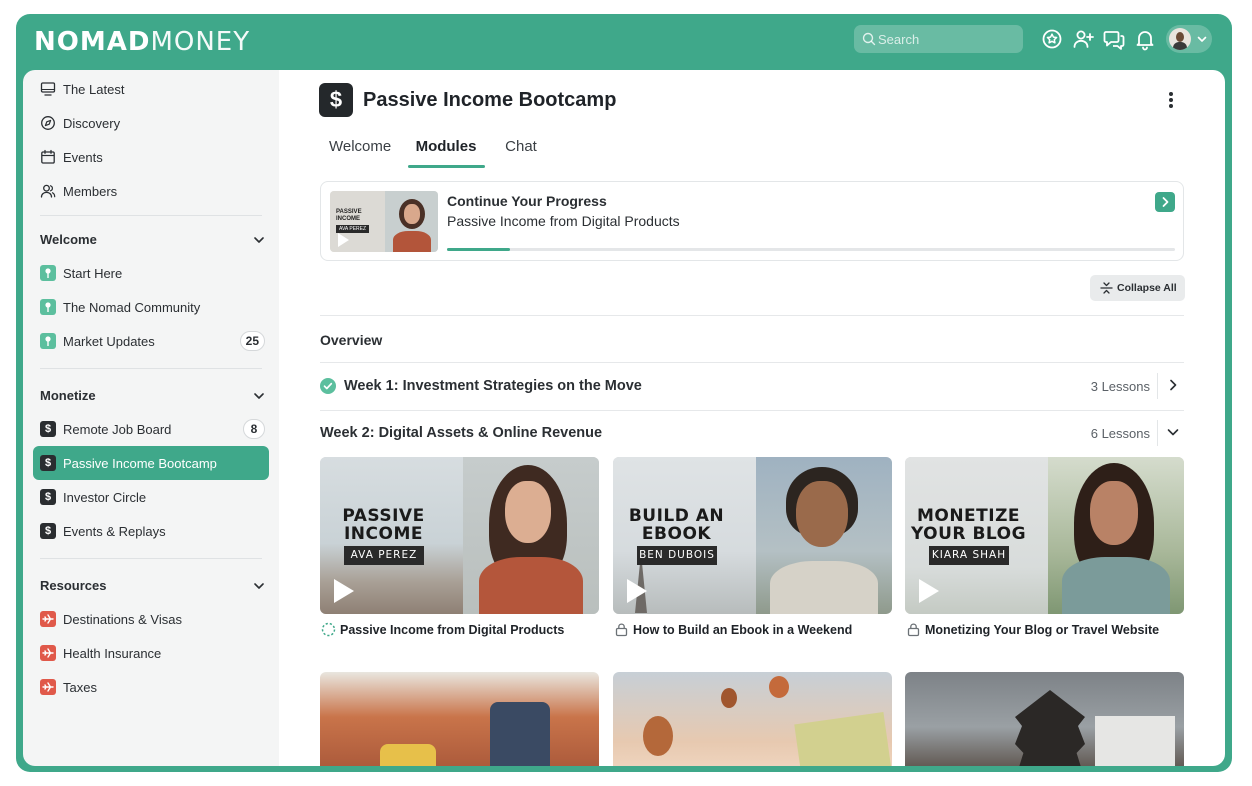 The image size is (1252, 786). I want to click on sidebar-item-taxes: Taxes, so click(151, 687).